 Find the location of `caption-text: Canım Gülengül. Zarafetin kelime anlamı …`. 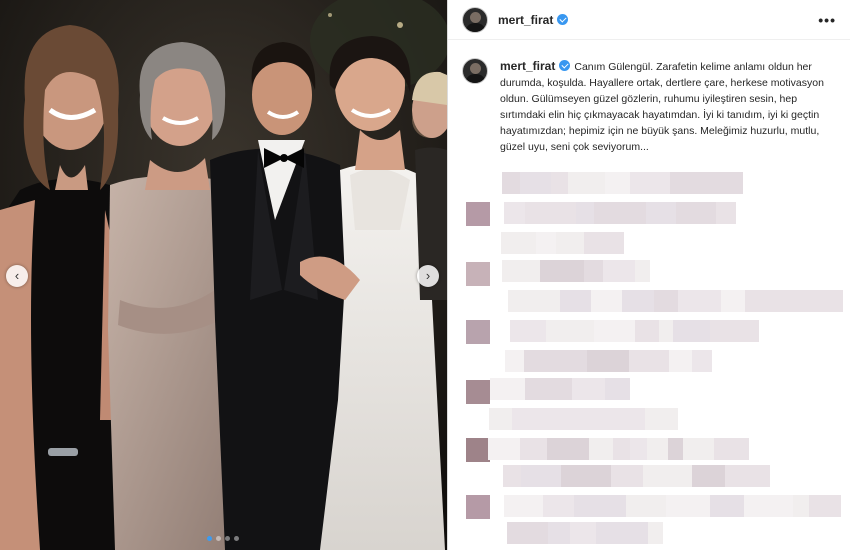

caption-text: Canım Gülengül. Zarafetin kelime anlamı … is located at coordinates (662, 107).